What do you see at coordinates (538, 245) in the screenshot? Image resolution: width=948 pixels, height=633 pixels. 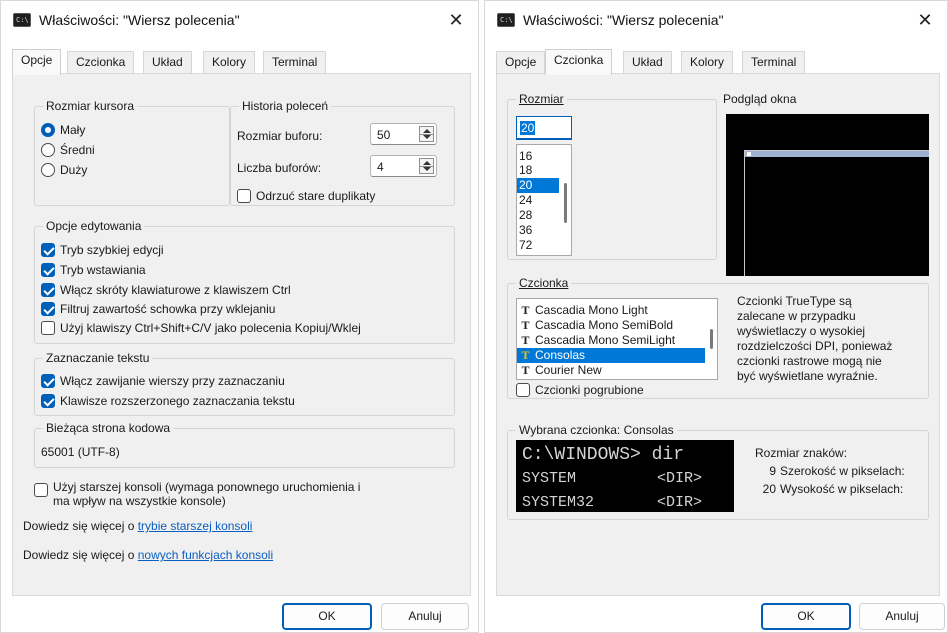 I see `size-option: 72` at bounding box center [538, 245].